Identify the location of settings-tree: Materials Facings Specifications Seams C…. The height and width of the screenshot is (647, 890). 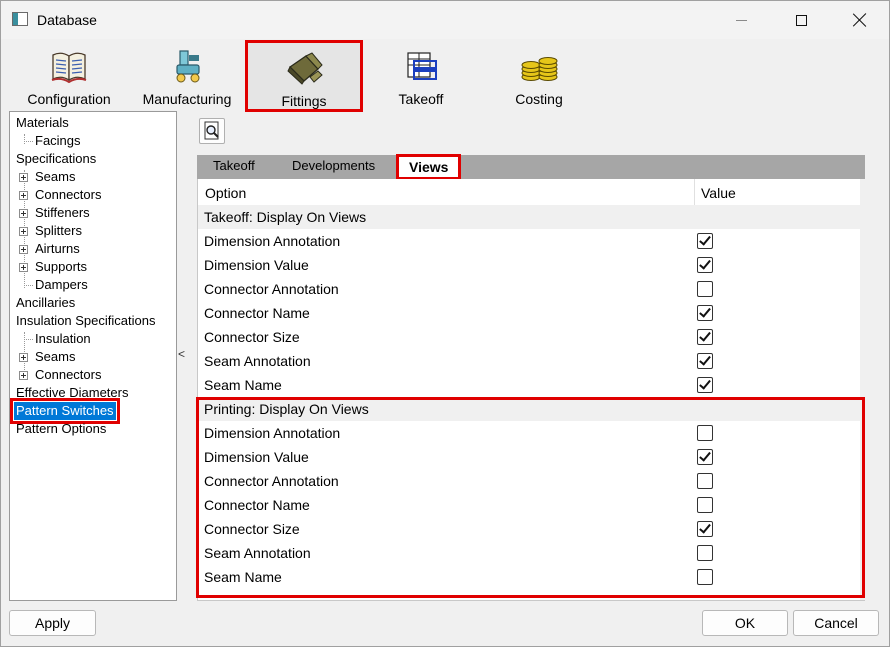
(93, 356).